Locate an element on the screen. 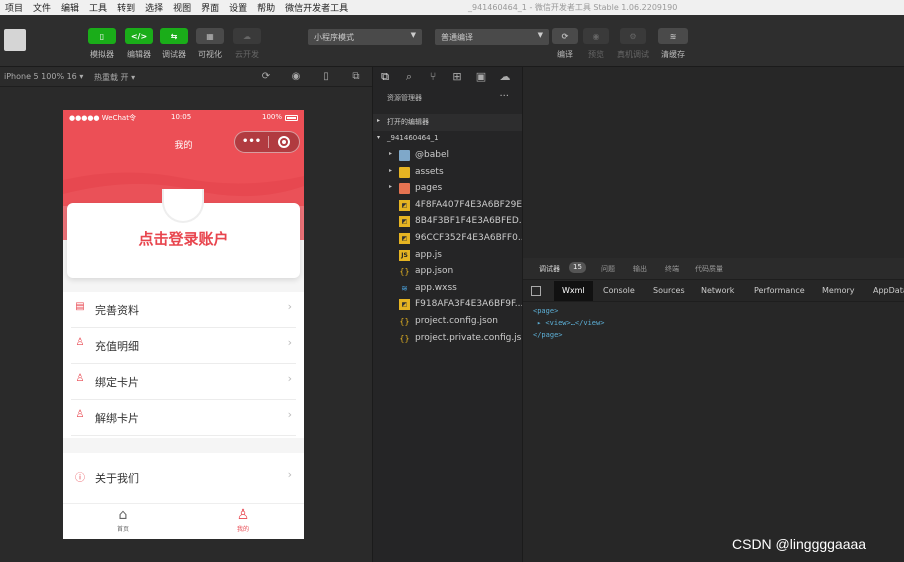  tab-mine: ♙ 我的 is located at coordinates (243, 519).